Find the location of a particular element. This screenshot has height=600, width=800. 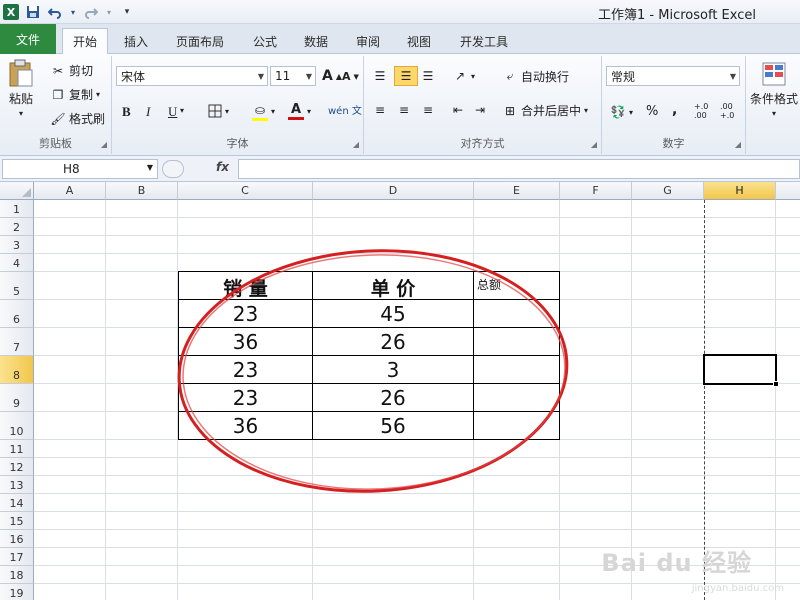

paste-dropdown-icon: ▾ is located at coordinates (21, 113).